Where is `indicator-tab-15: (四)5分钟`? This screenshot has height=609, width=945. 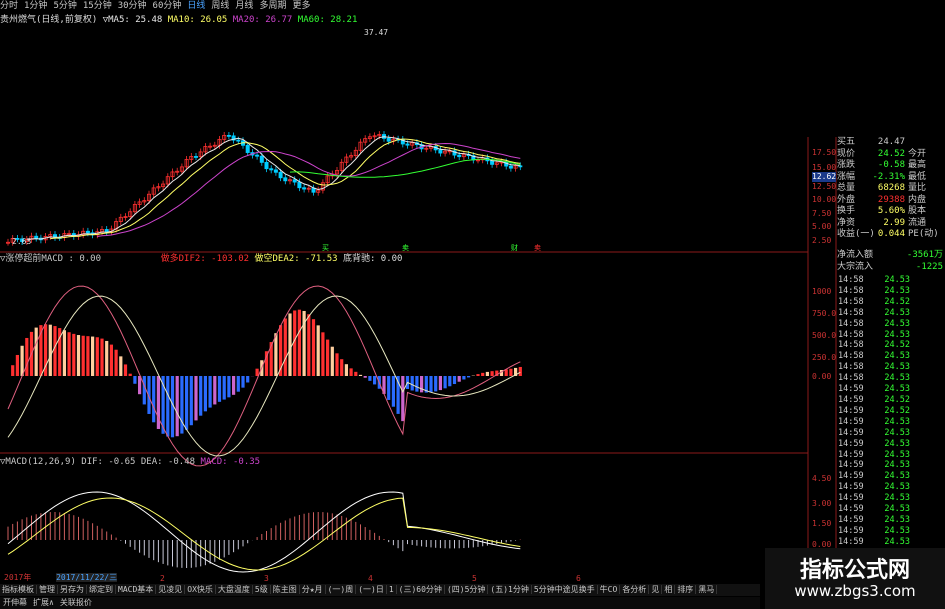
indicator-tab-15: (四)5分钟 is located at coordinates (466, 589).